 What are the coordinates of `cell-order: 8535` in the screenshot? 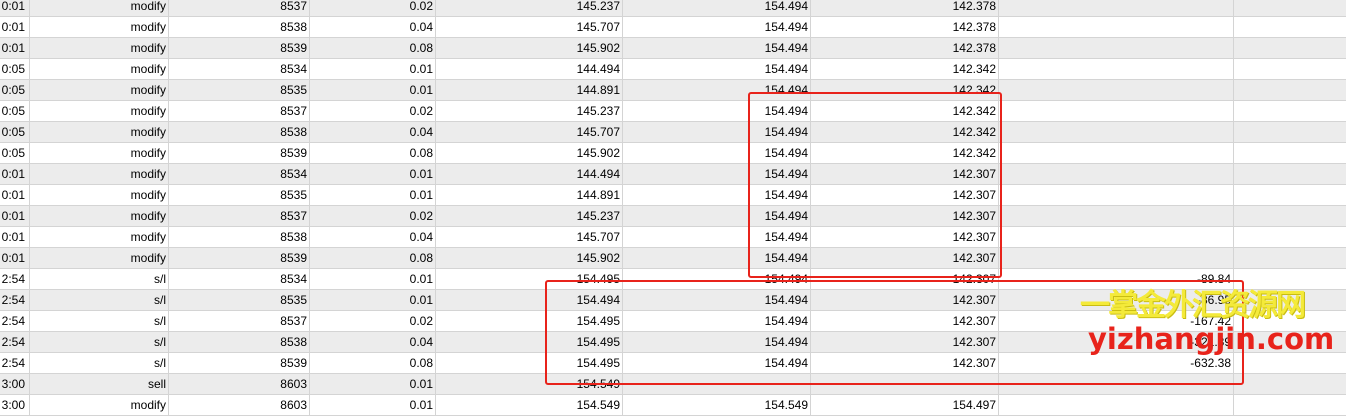 It's located at (239, 195).